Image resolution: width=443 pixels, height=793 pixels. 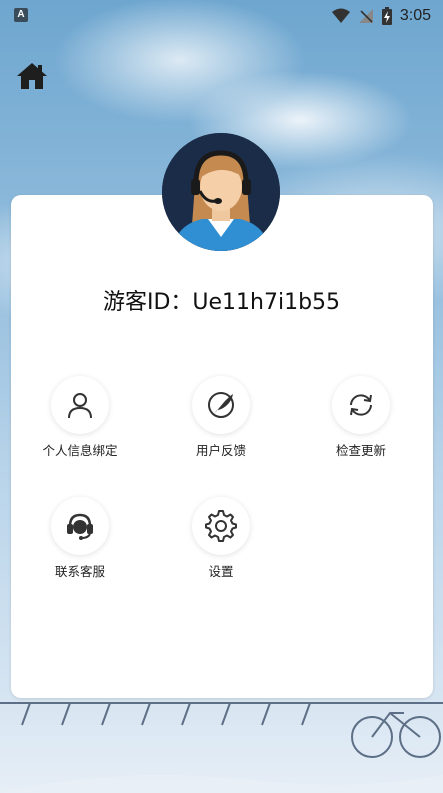 I want to click on status-time: 3:05, so click(x=415, y=15).